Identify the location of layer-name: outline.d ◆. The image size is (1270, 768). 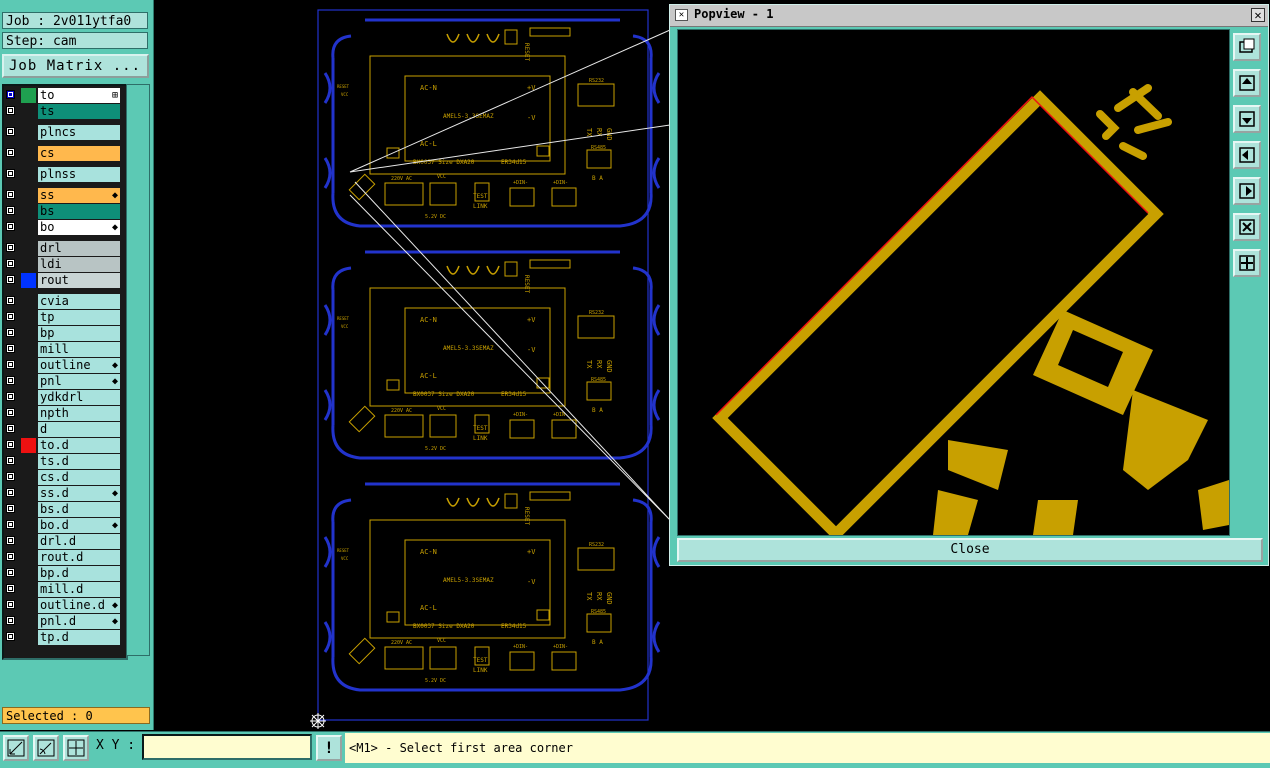
(79, 605).